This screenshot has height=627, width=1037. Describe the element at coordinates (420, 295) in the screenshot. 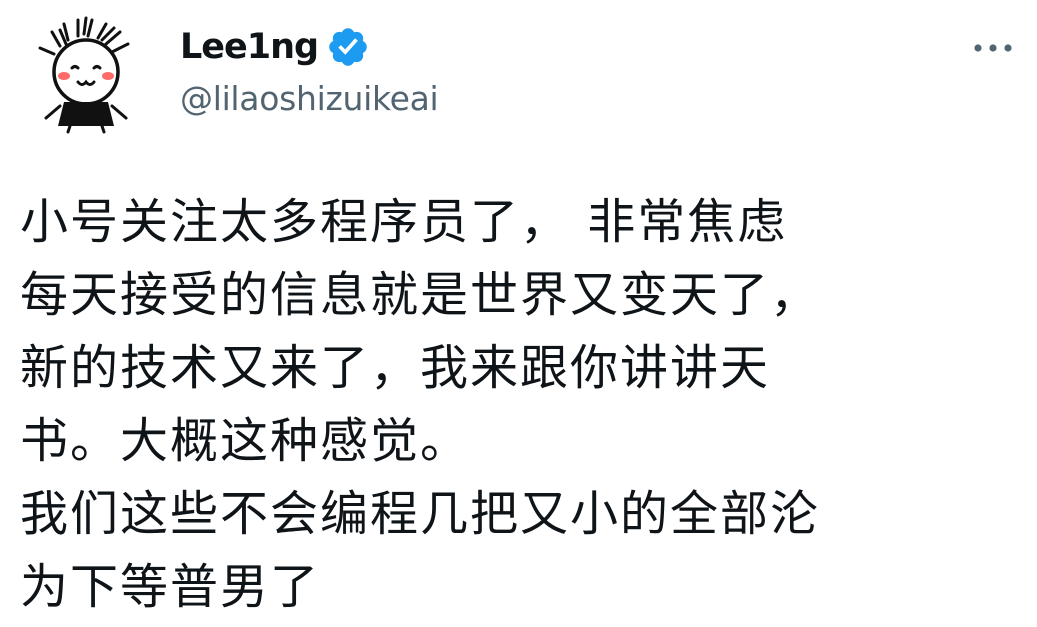

I see `tweet-text-line: 每天接受的信息就是世界又变天了，` at that location.